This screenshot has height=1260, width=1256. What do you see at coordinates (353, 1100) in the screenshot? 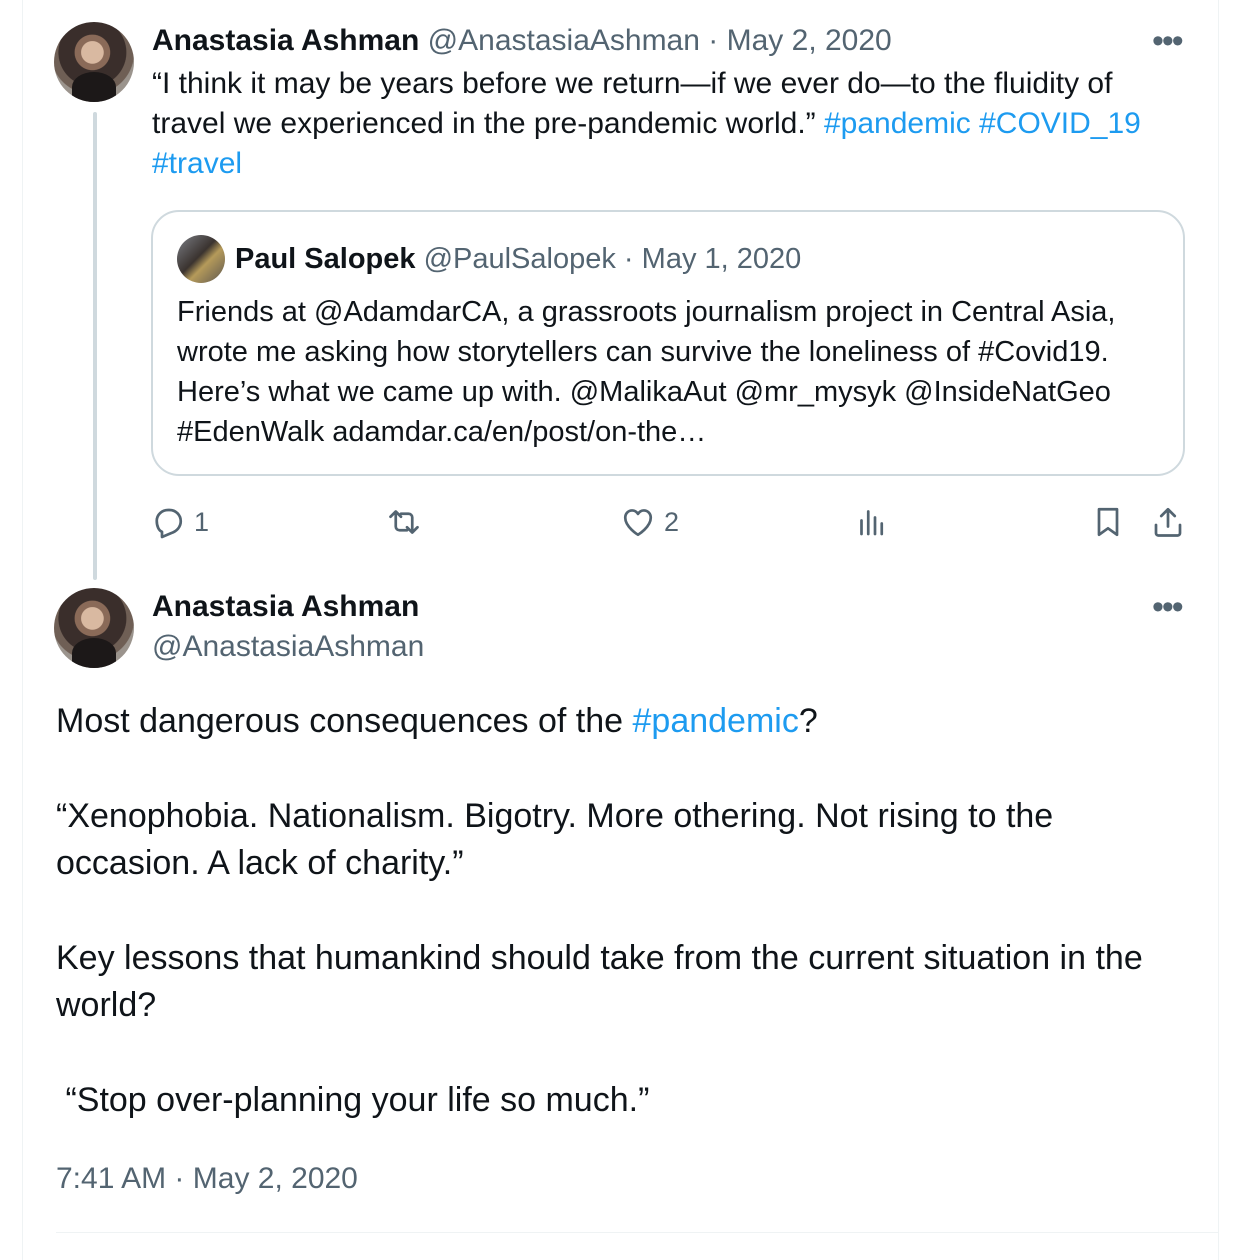
I see `tweet-paragraph: “Stop over-planning your life so much.”` at bounding box center [353, 1100].